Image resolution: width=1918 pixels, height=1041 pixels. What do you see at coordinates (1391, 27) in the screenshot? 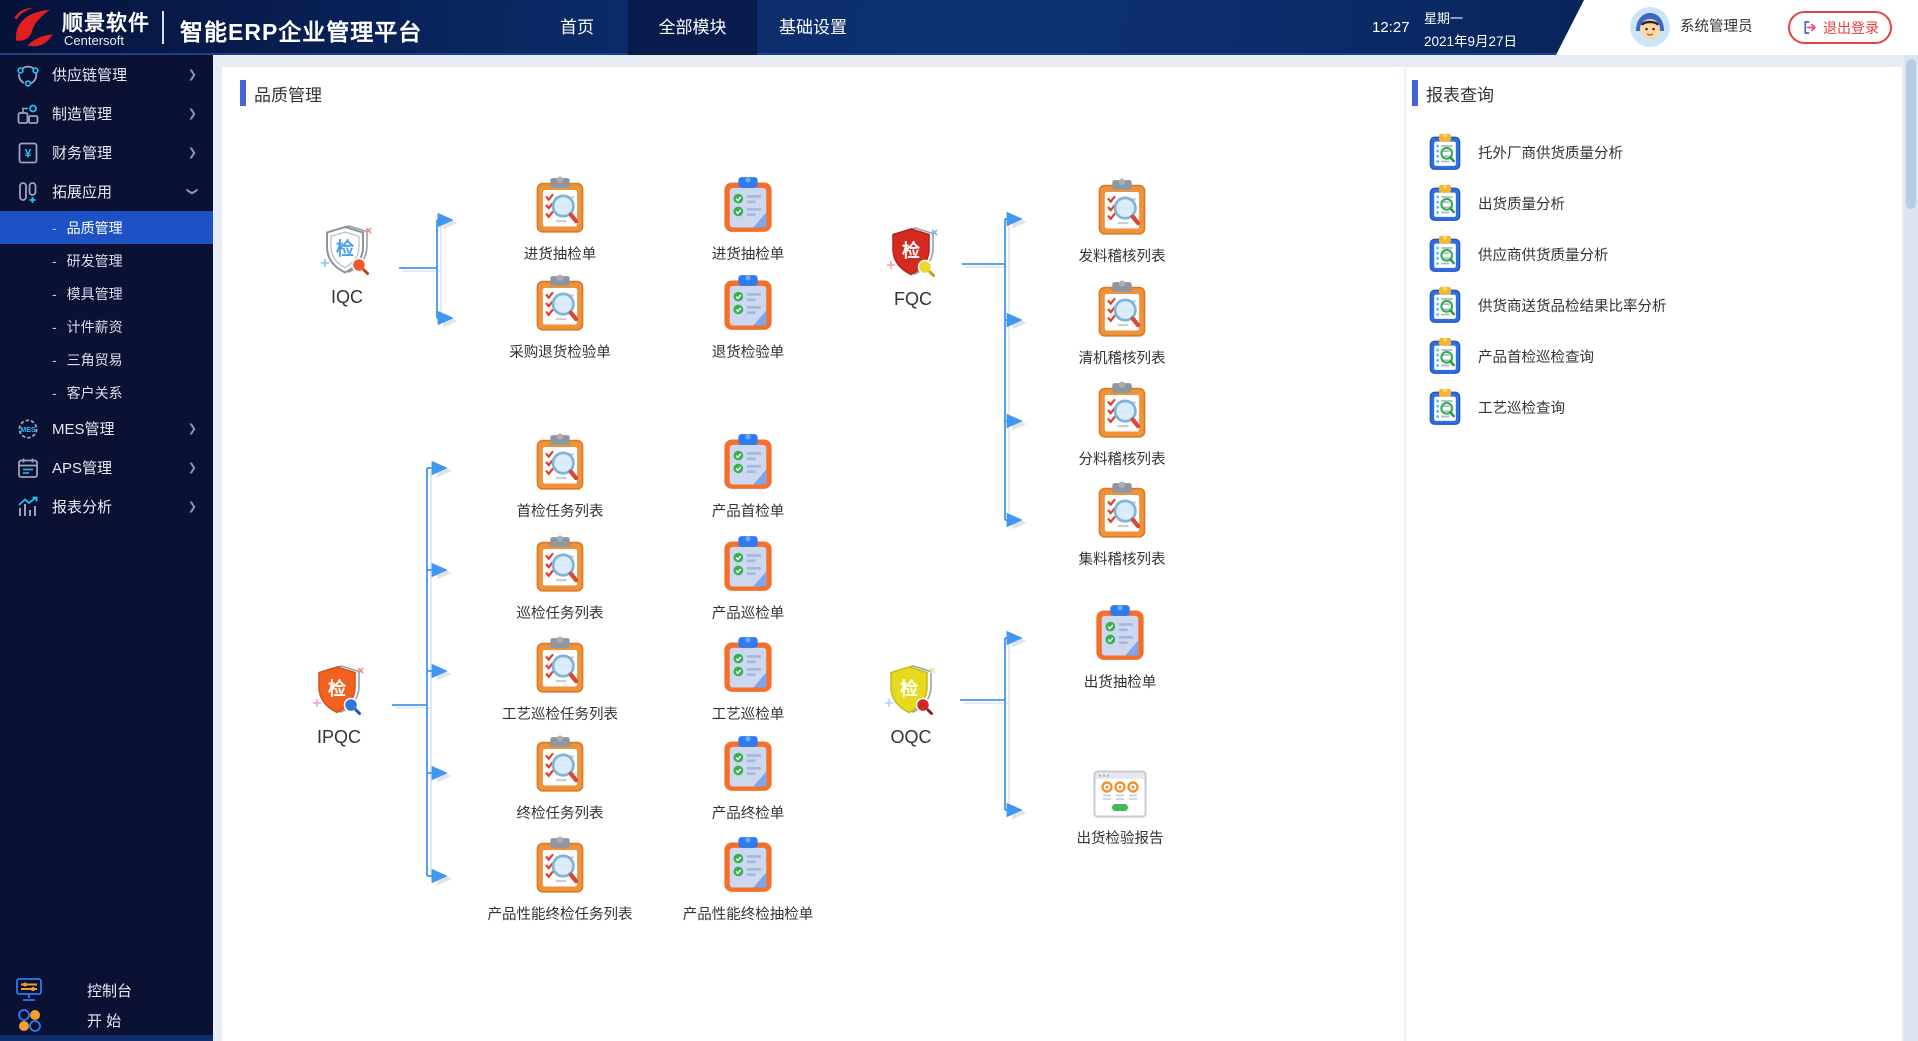
I see `clock-time: 12:27` at bounding box center [1391, 27].